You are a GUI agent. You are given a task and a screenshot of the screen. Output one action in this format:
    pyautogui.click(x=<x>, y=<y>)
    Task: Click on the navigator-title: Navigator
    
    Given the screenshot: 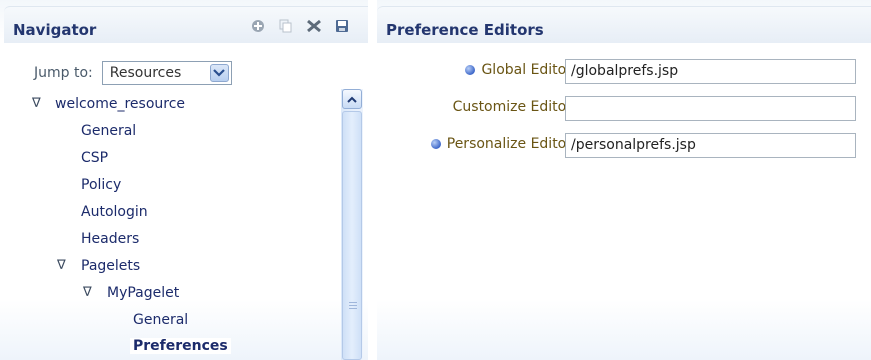 What is the action you would take?
    pyautogui.click(x=55, y=30)
    